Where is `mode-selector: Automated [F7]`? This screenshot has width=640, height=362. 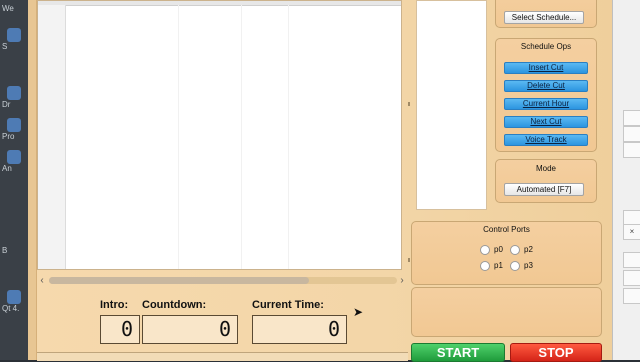
mode-selector: Automated [F7] is located at coordinates (544, 189).